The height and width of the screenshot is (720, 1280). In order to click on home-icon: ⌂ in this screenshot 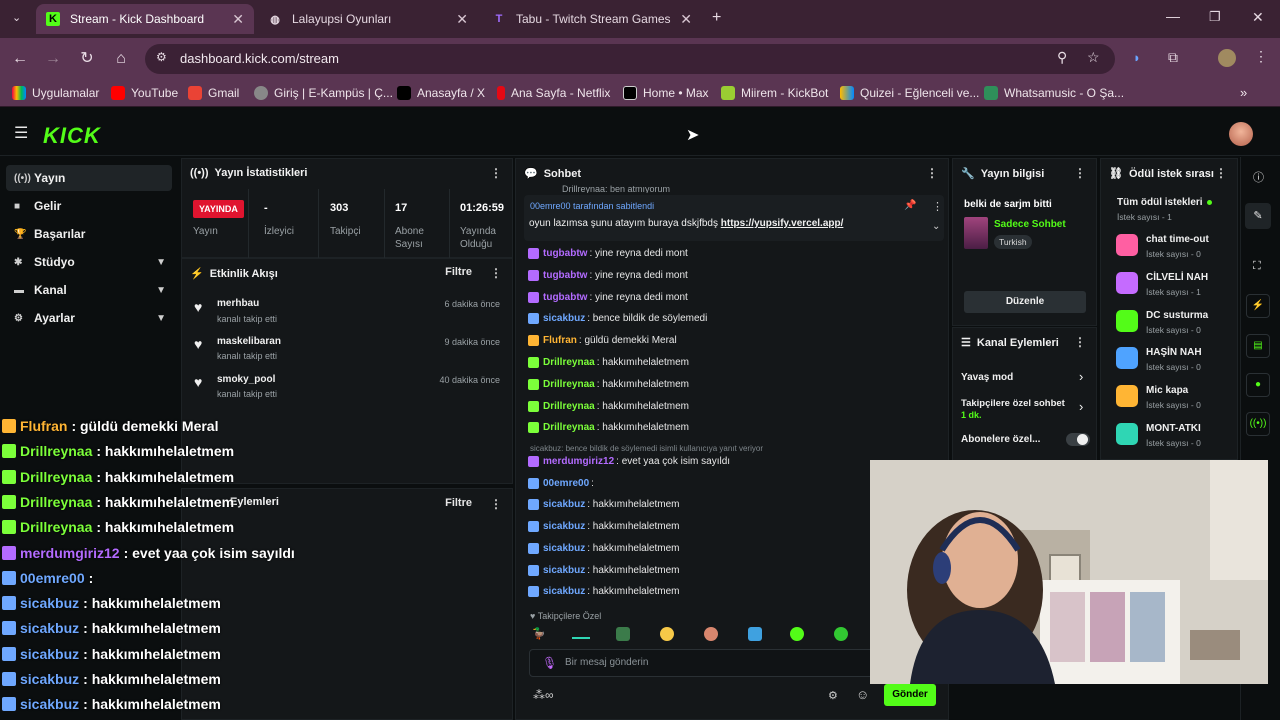, I will do `click(121, 59)`.